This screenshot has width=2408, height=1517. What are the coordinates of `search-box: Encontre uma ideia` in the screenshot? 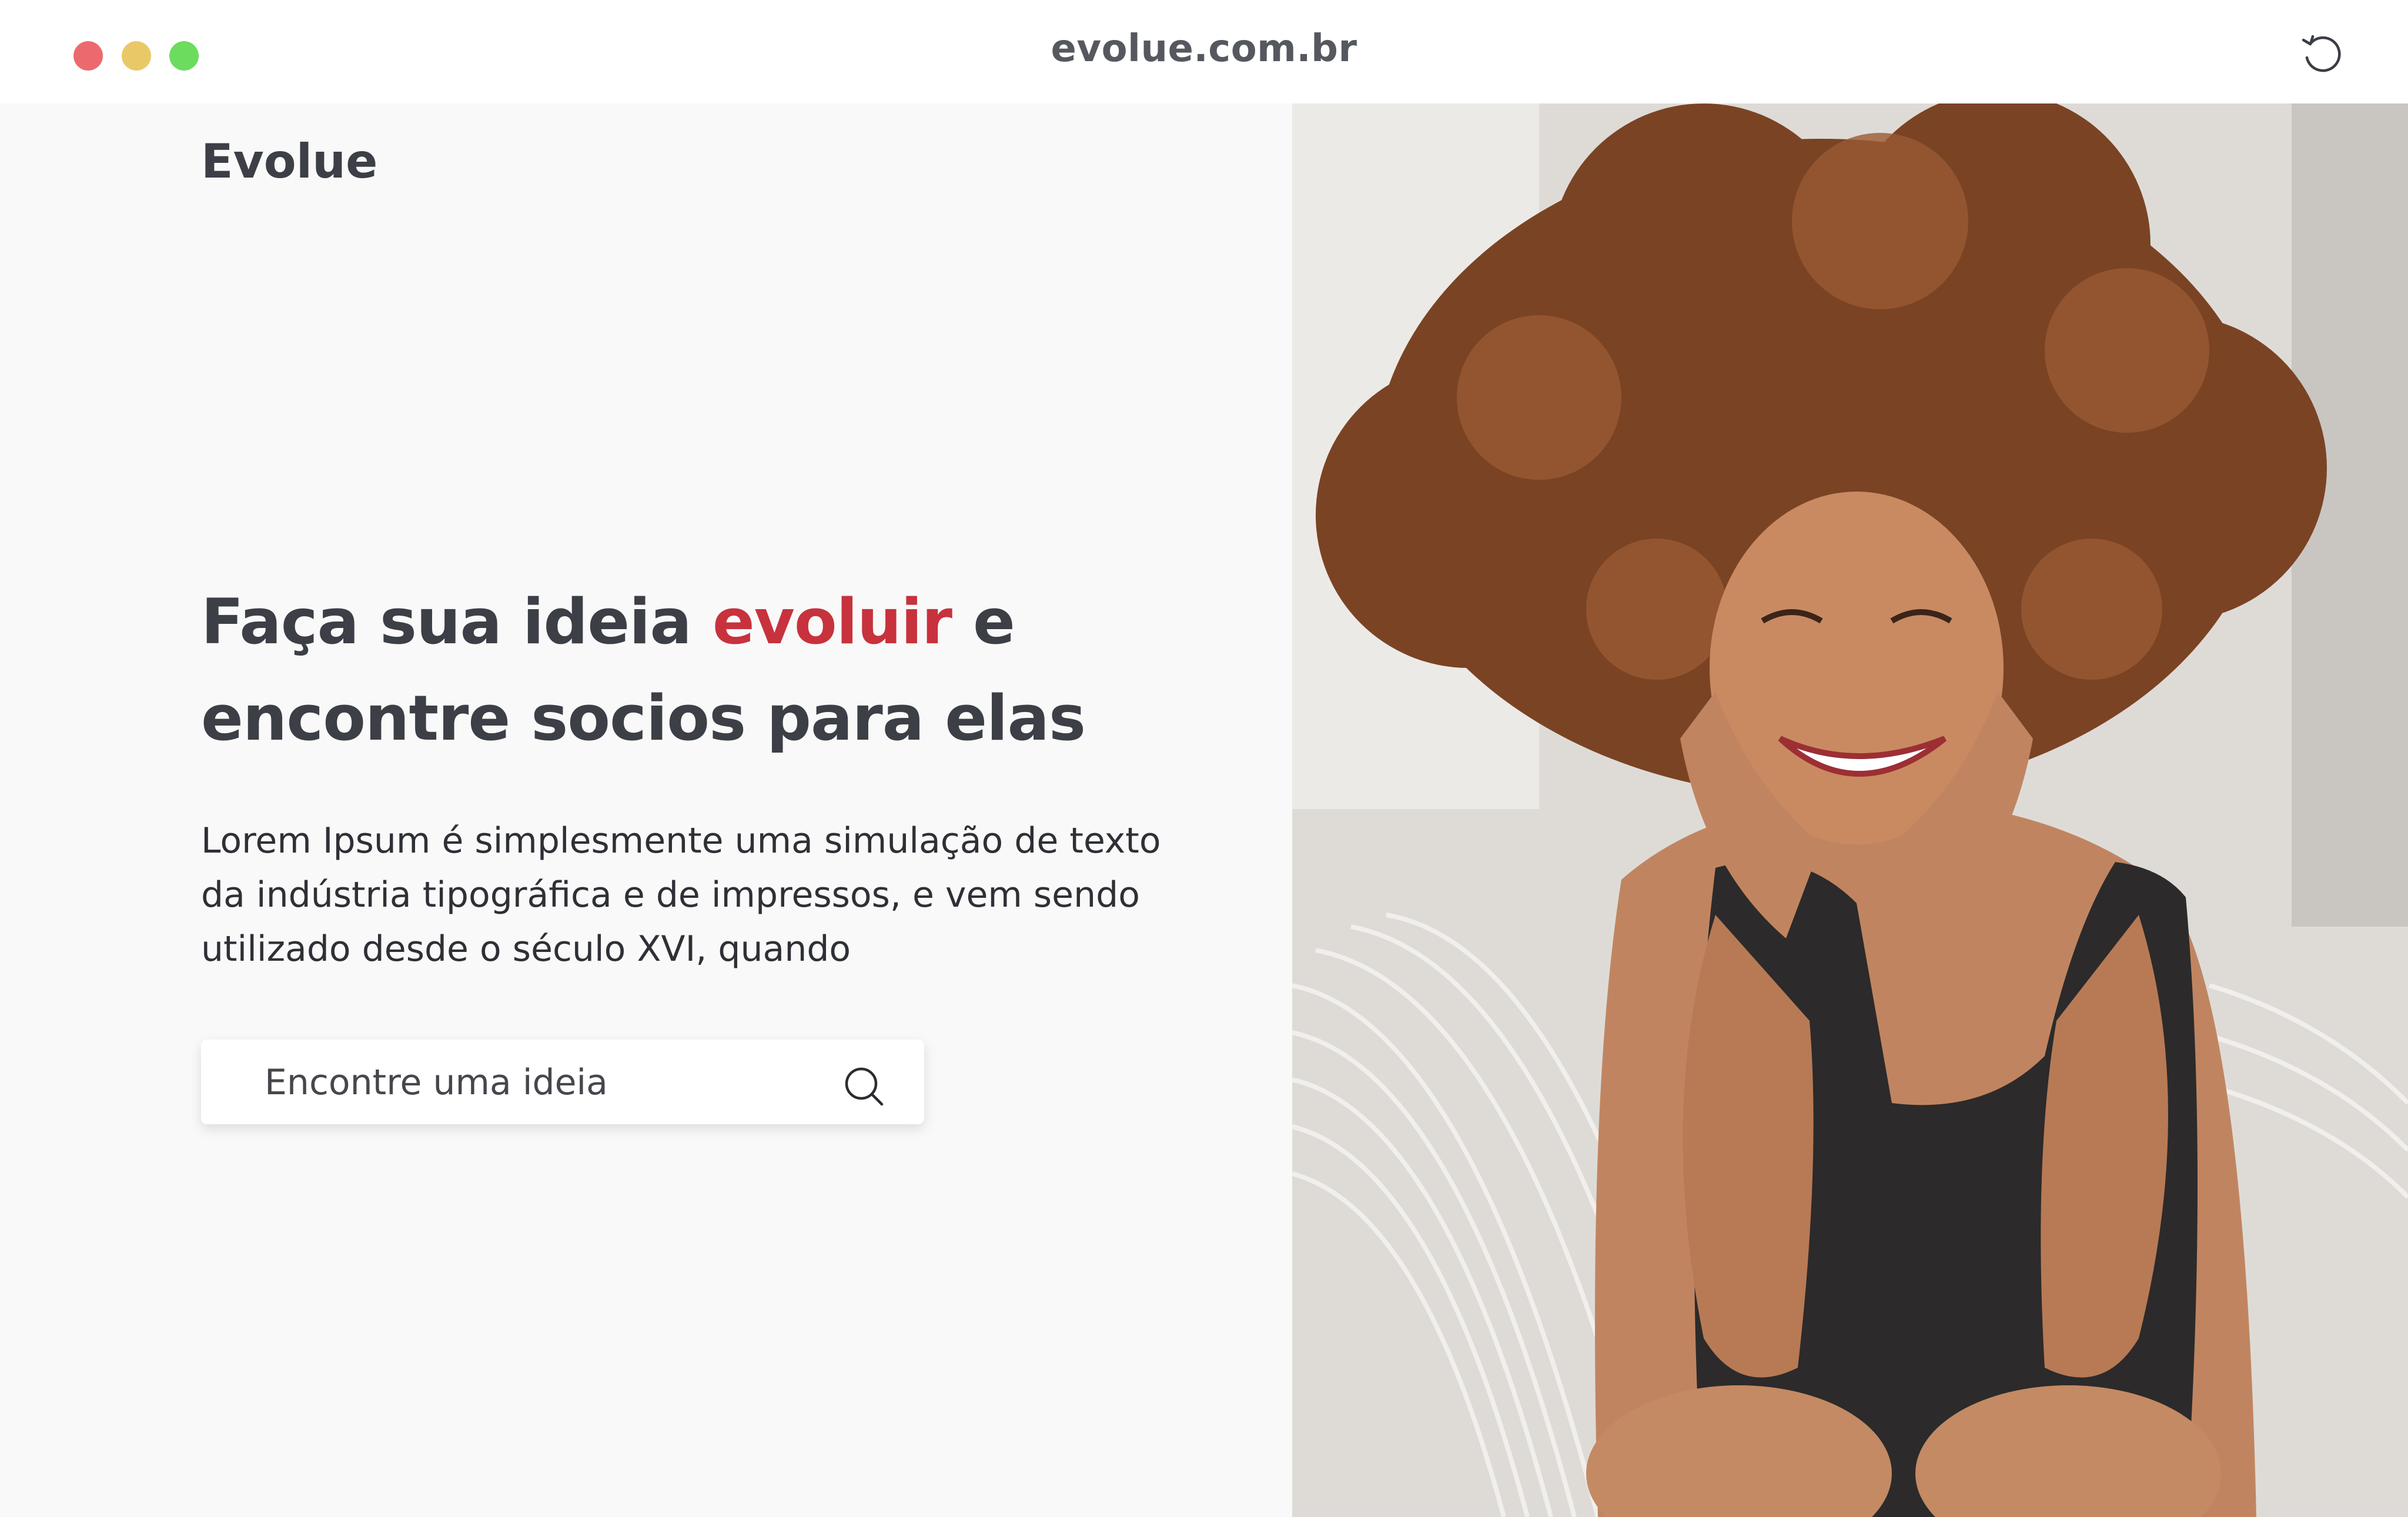 It's located at (562, 1082).